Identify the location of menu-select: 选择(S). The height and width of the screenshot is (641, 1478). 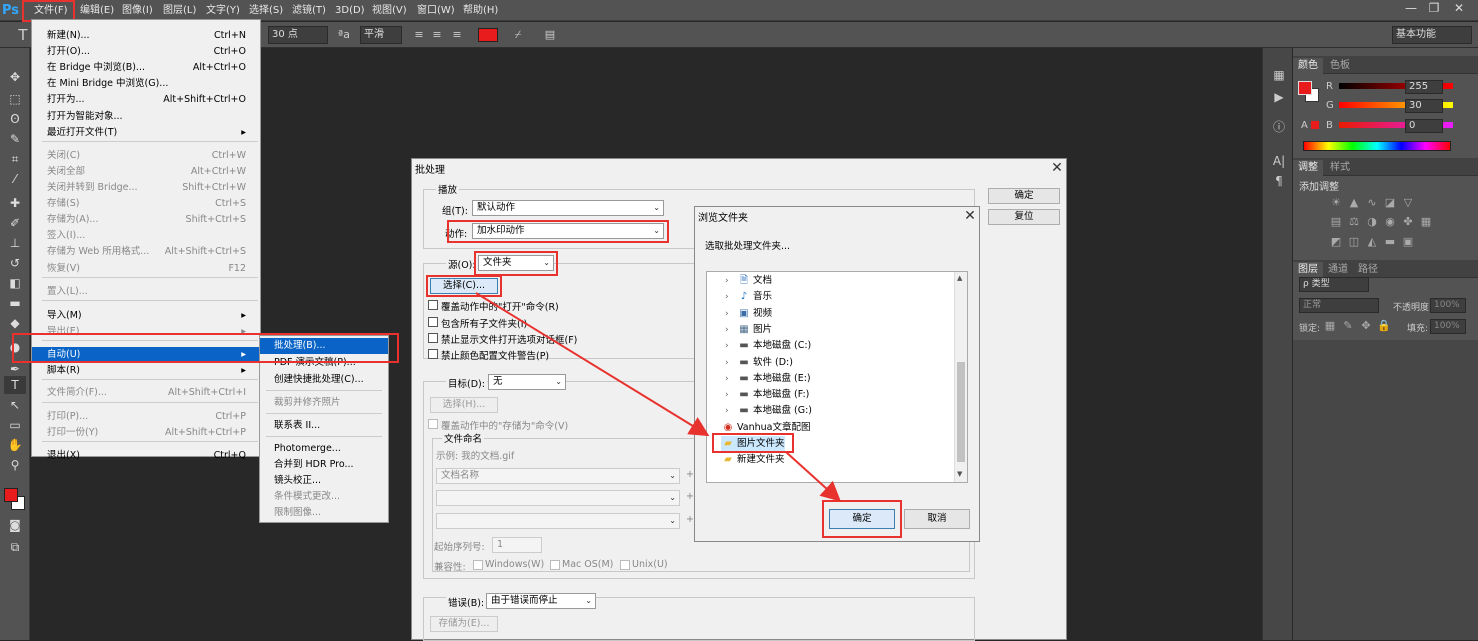
(266, 10).